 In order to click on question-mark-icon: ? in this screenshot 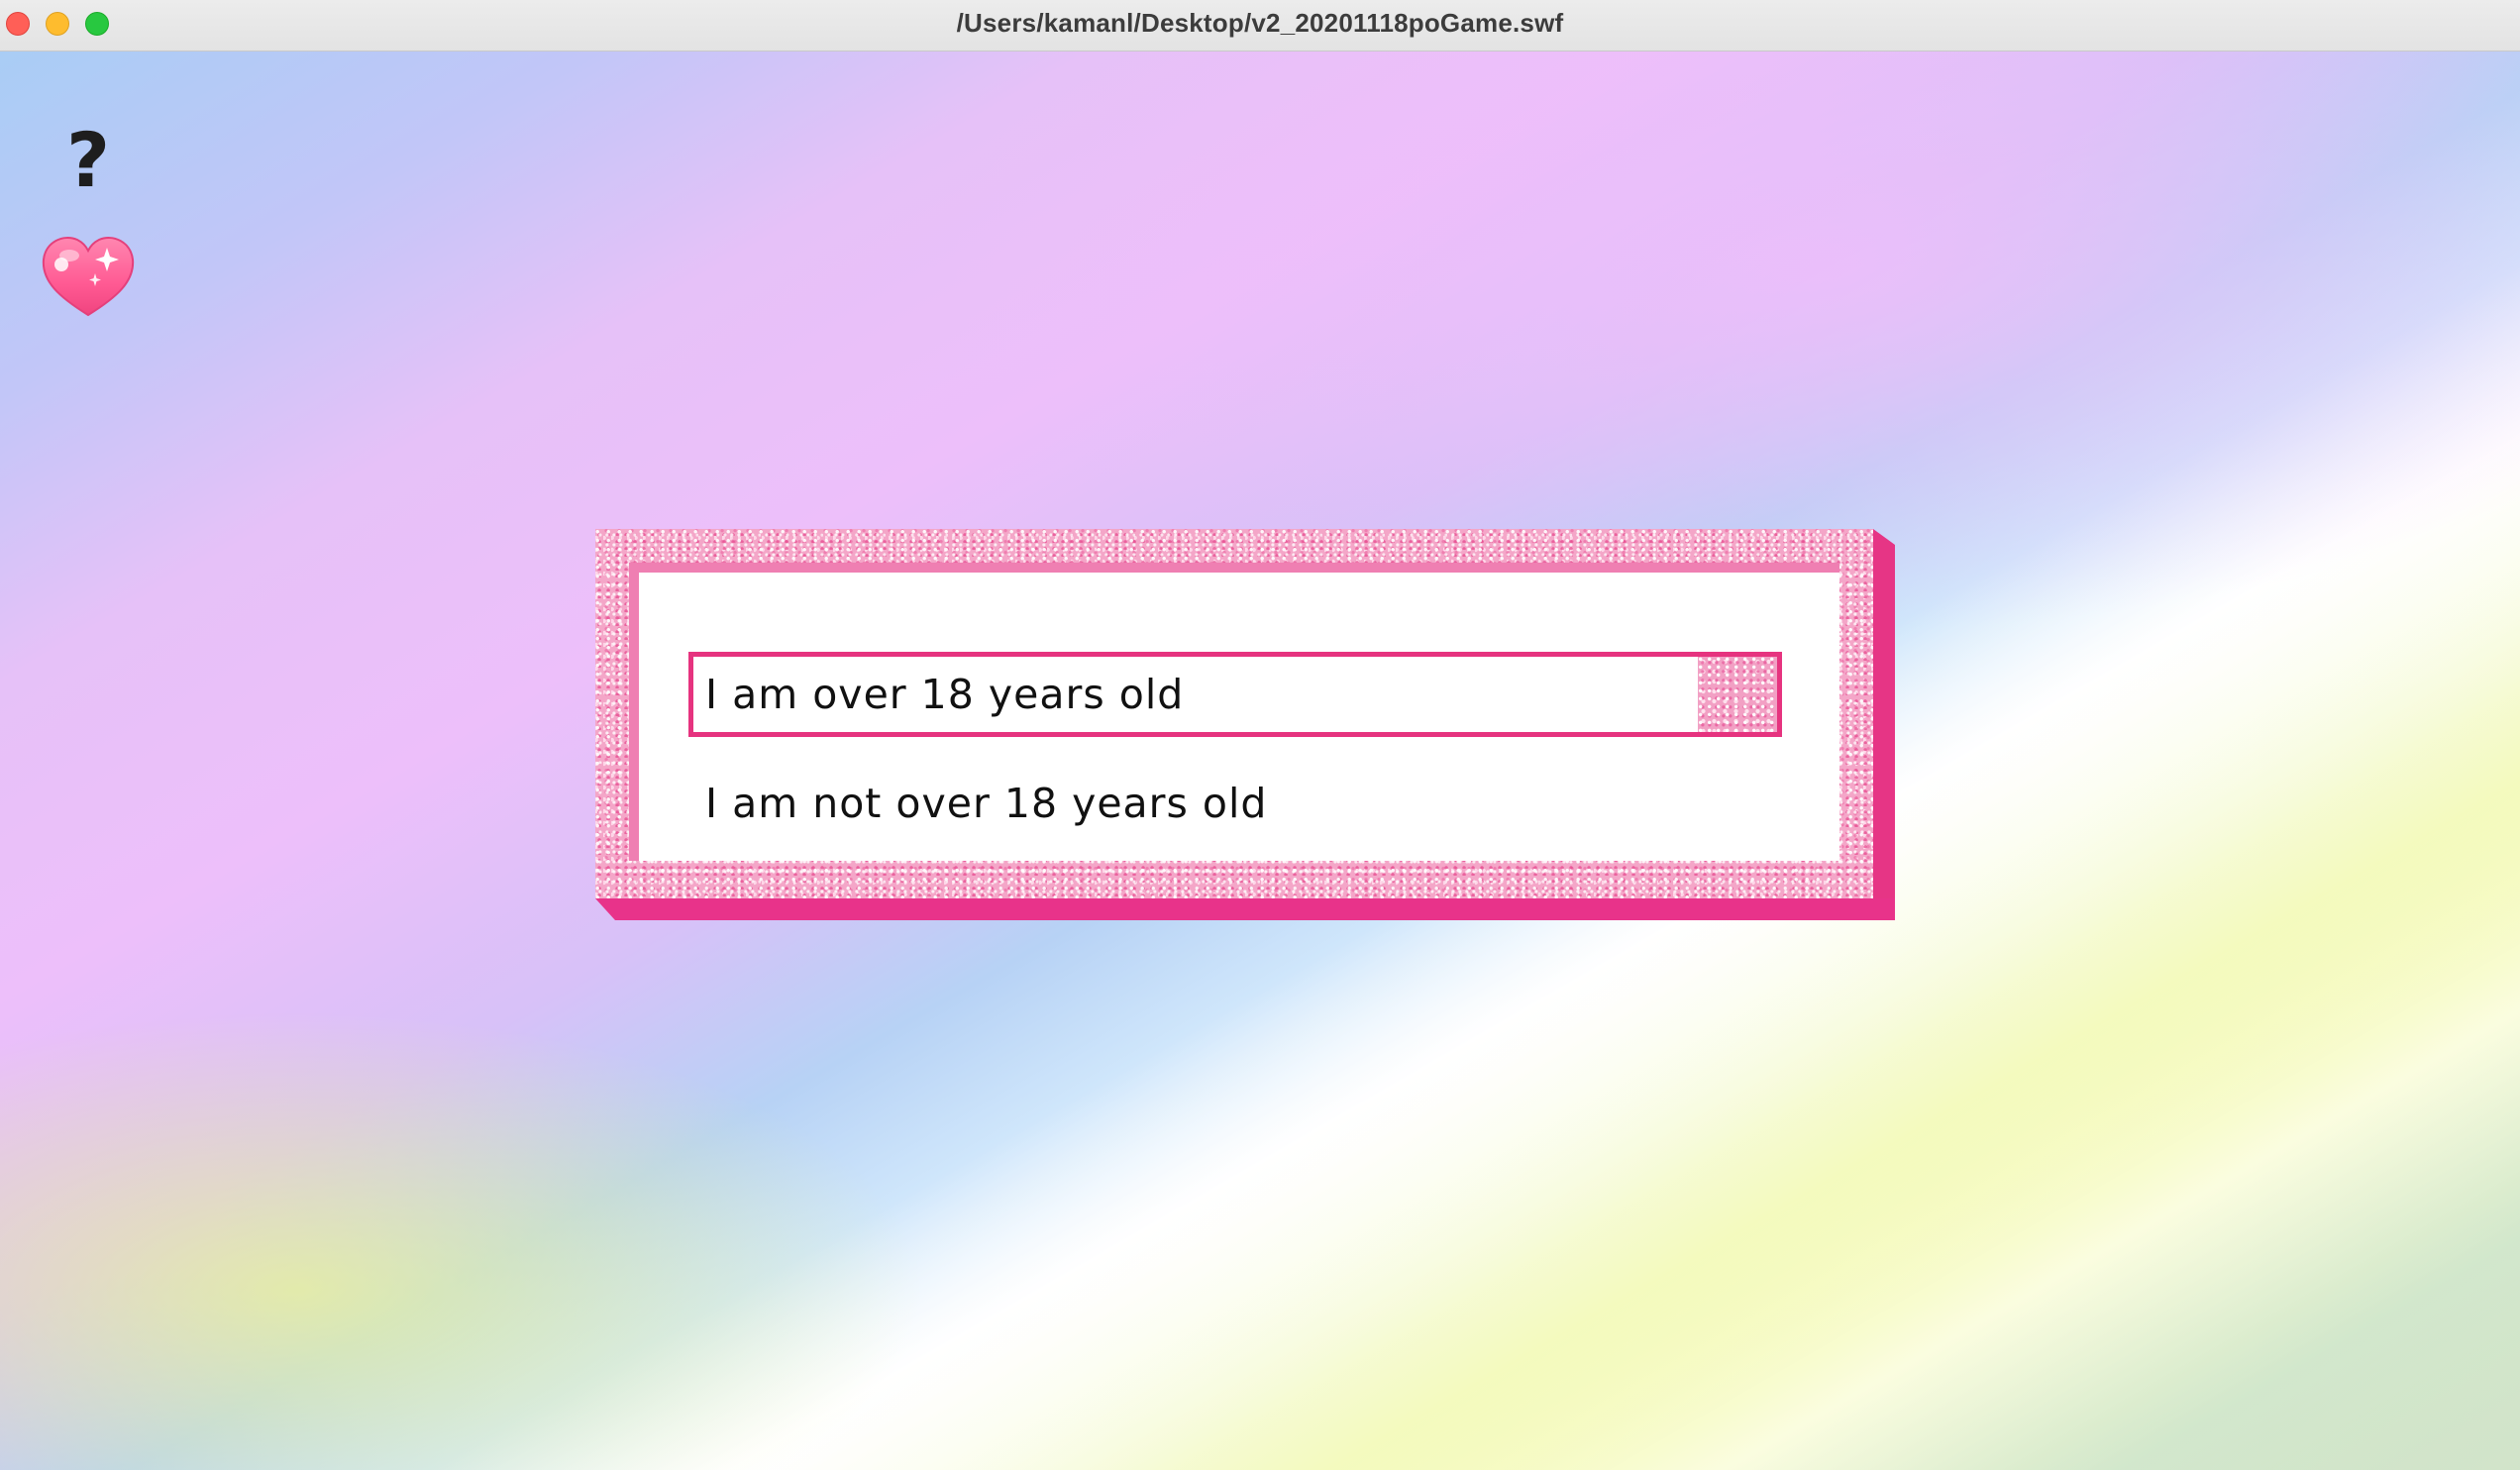, I will do `click(88, 160)`.